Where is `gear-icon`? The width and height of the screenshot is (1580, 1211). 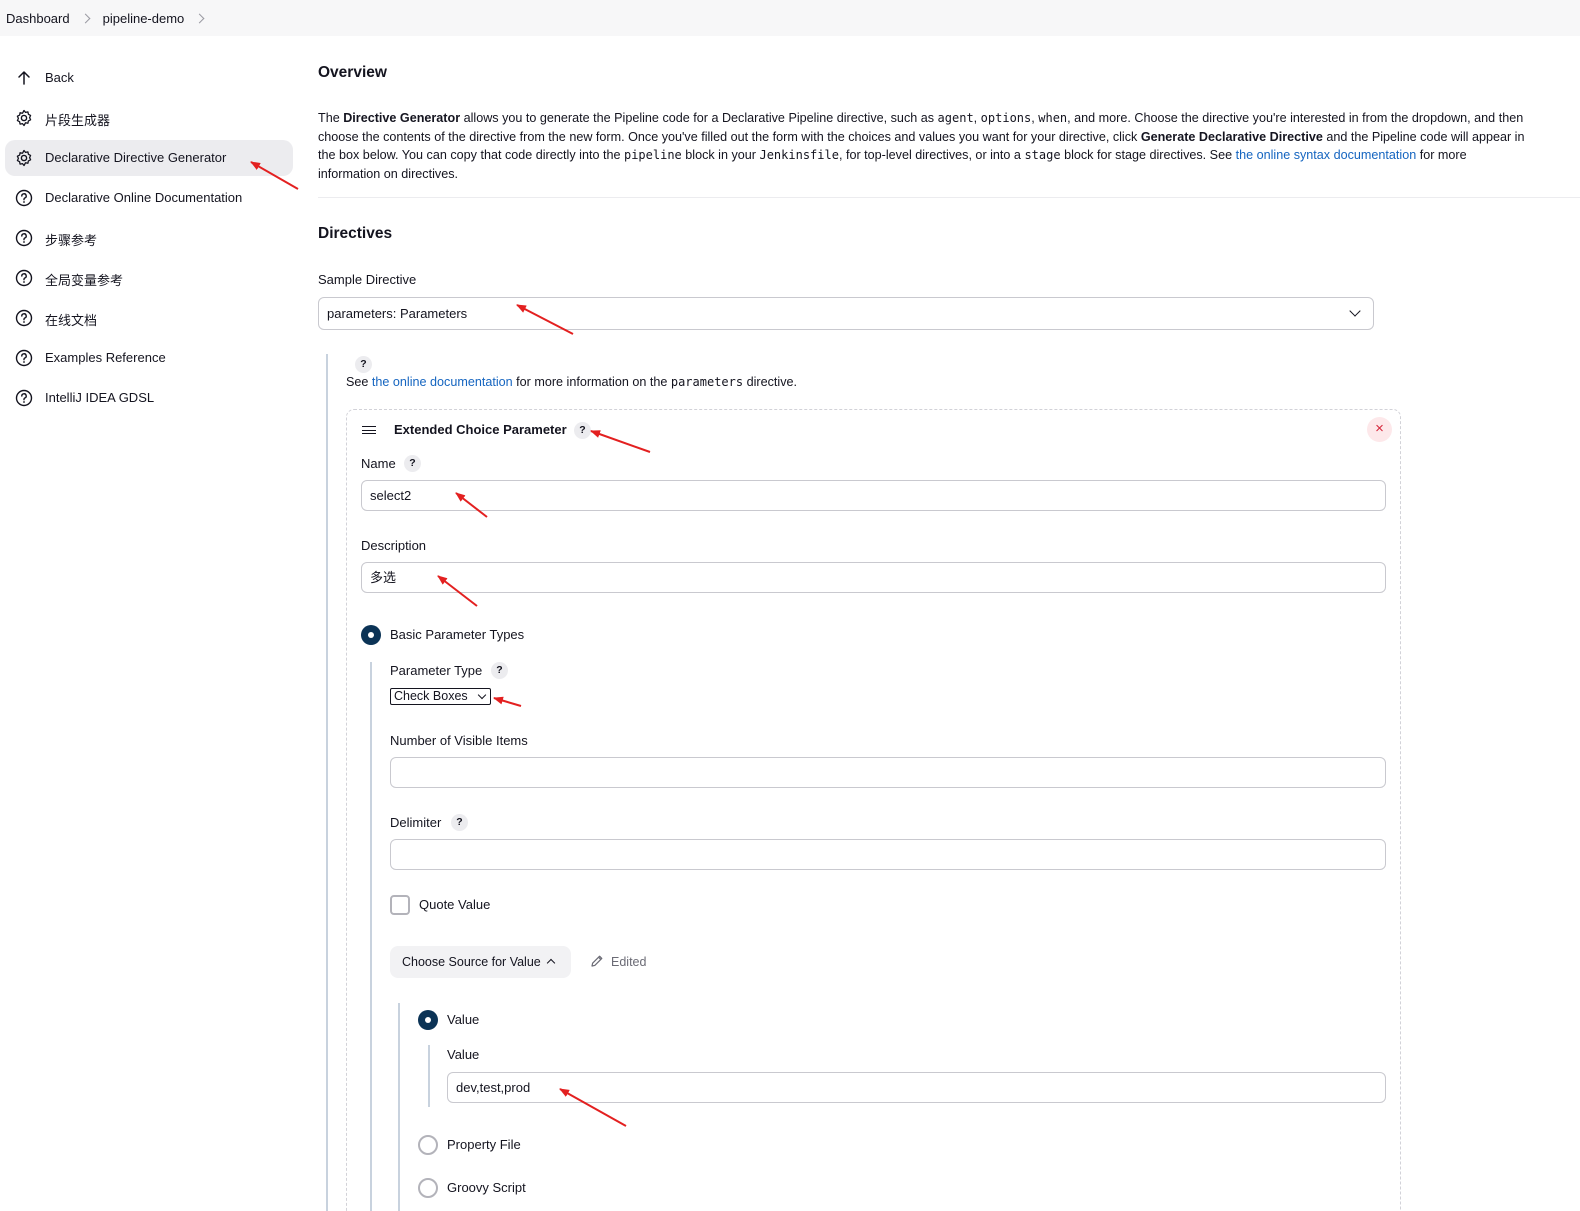 gear-icon is located at coordinates (24, 158).